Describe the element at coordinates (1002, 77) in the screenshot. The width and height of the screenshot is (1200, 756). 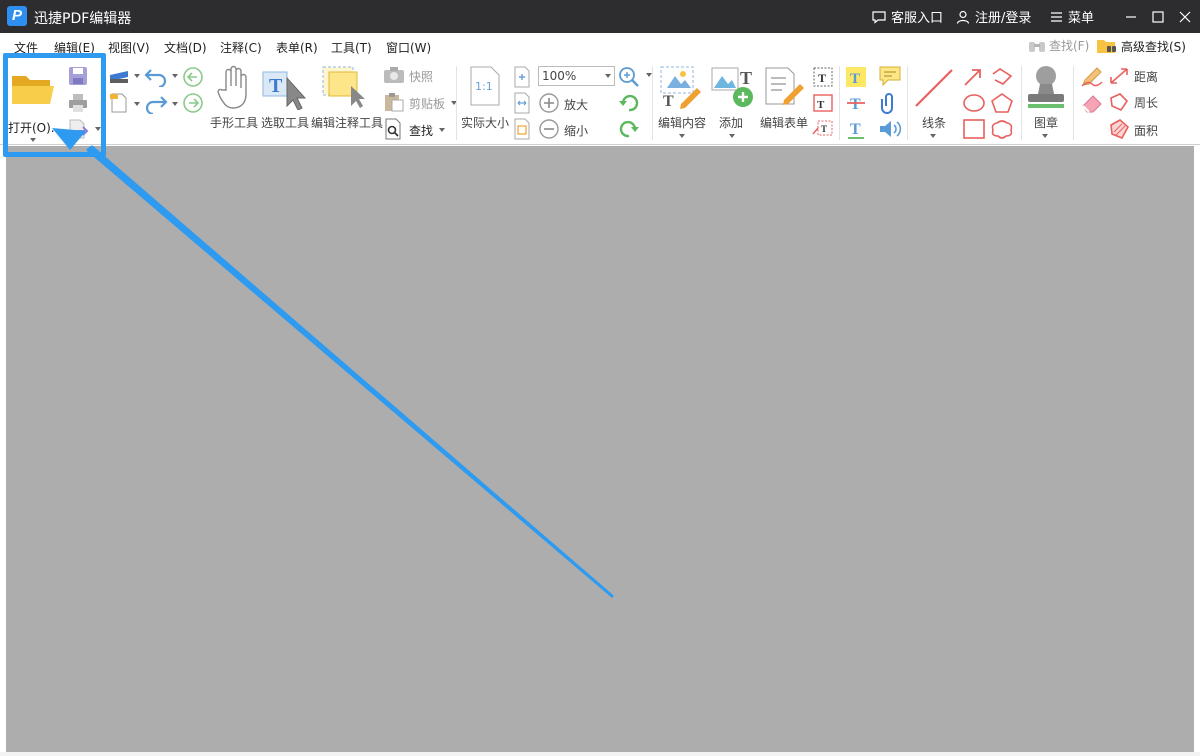
I see `polyline-shape-icon` at that location.